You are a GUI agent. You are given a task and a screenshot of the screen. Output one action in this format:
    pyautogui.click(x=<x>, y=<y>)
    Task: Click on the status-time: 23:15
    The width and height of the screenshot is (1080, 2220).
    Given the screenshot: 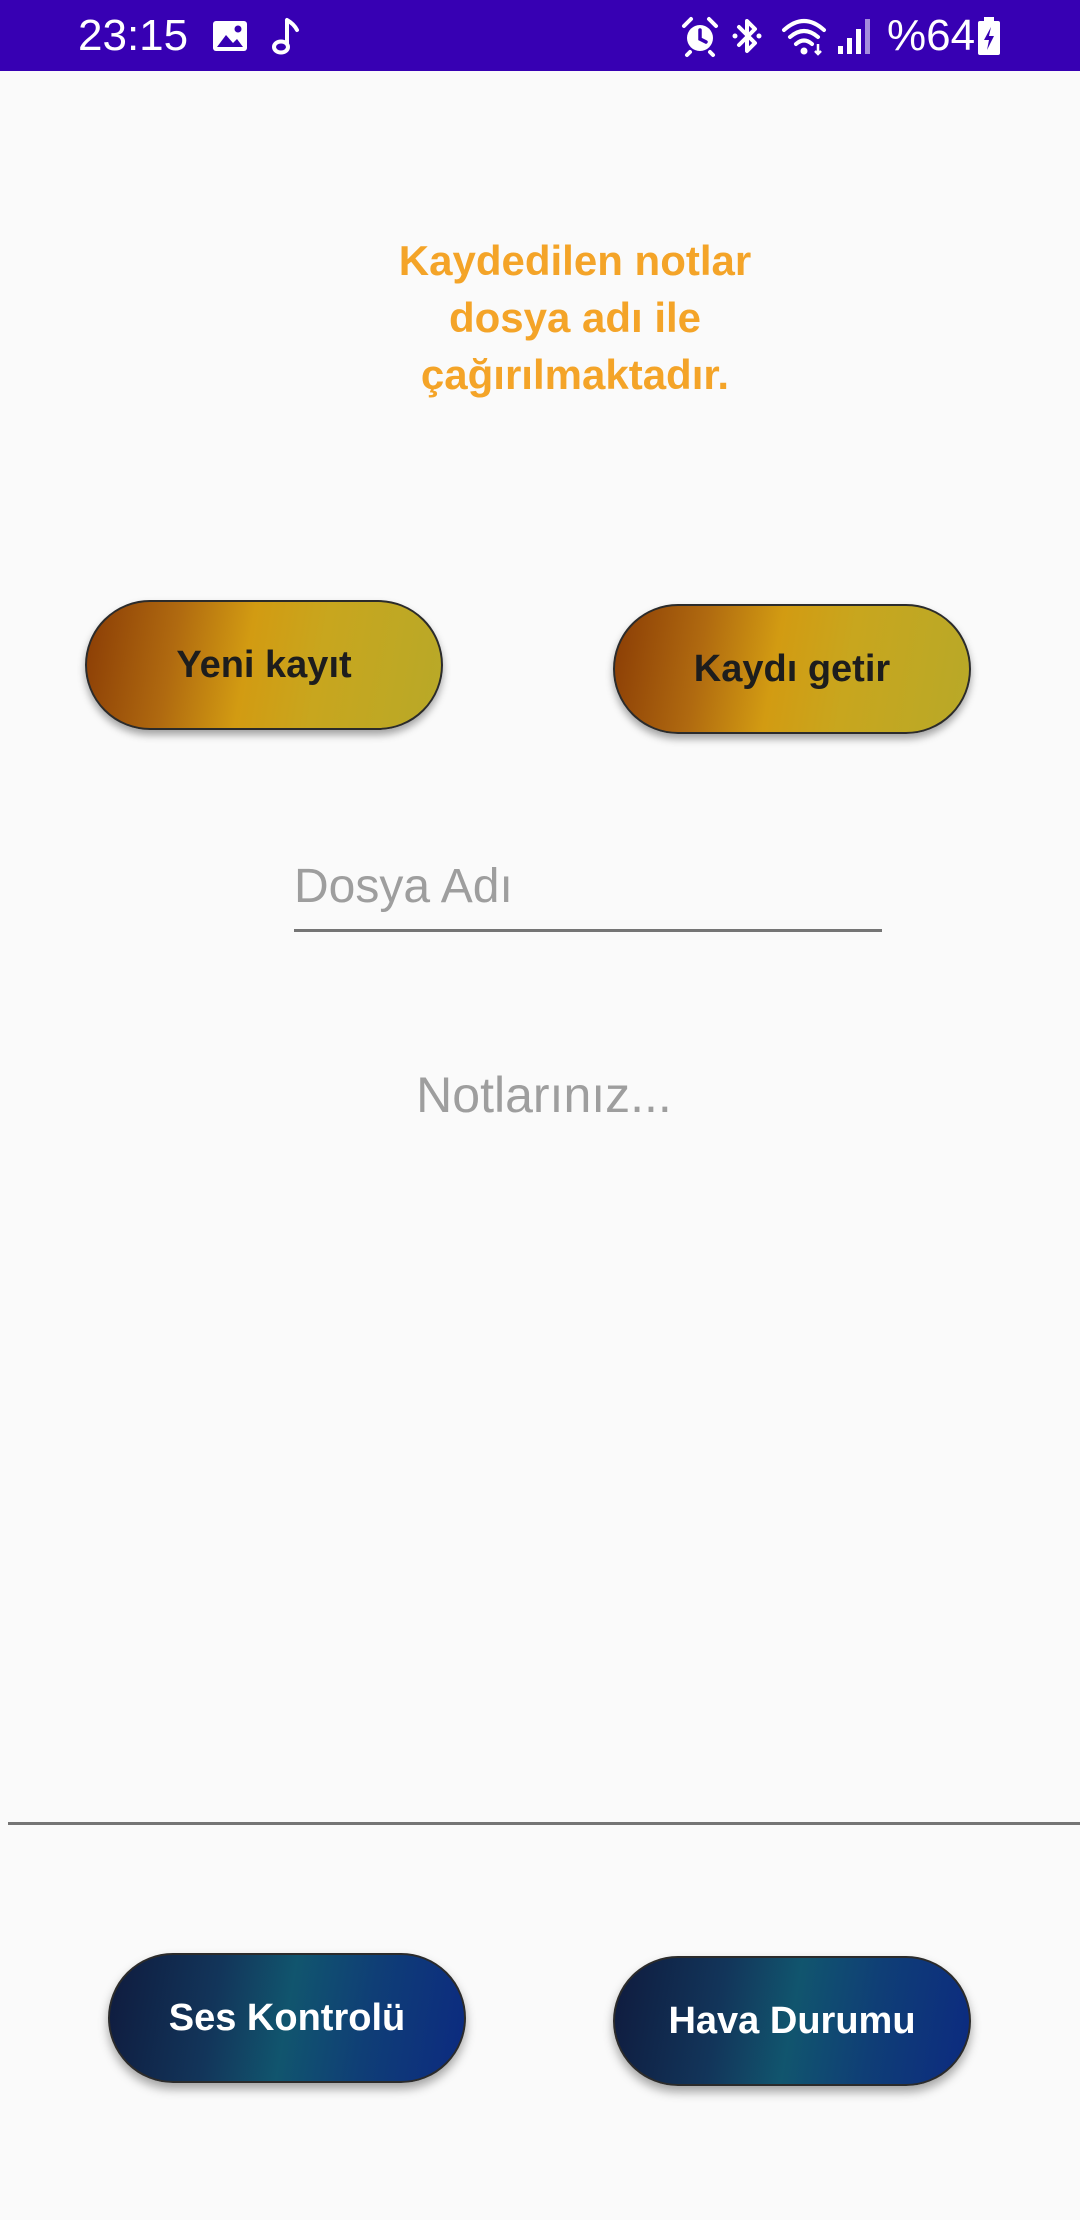 What is the action you would take?
    pyautogui.click(x=133, y=35)
    